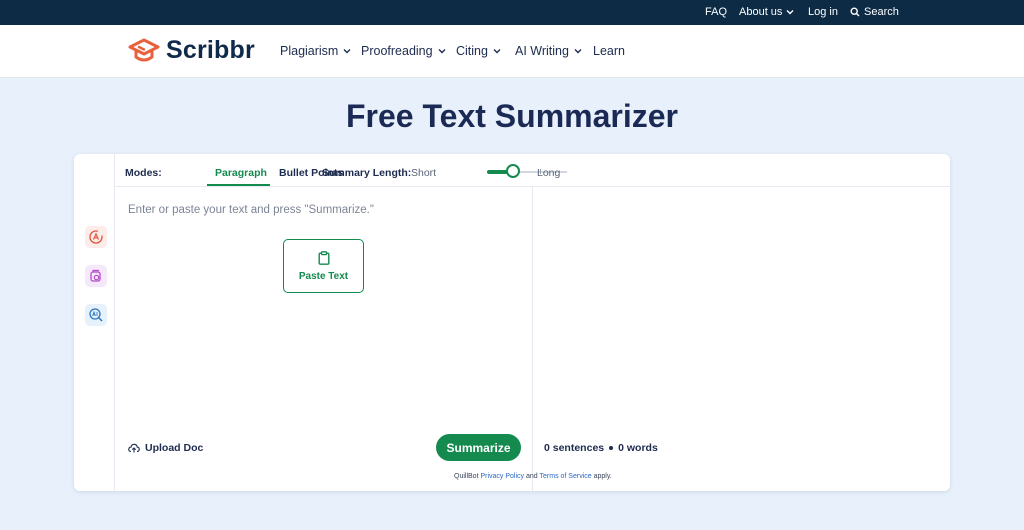 The image size is (1024, 530). I want to click on search-link: Search, so click(874, 12).